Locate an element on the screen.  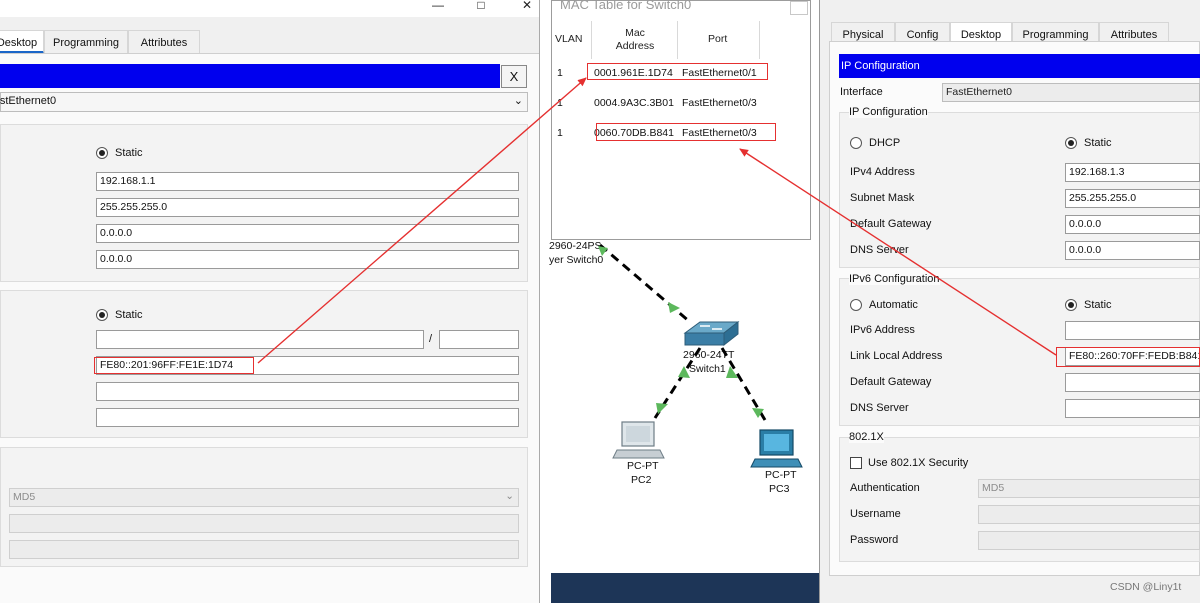
subnet-mask-label: Subnet Mask is located at coordinates (882, 198).